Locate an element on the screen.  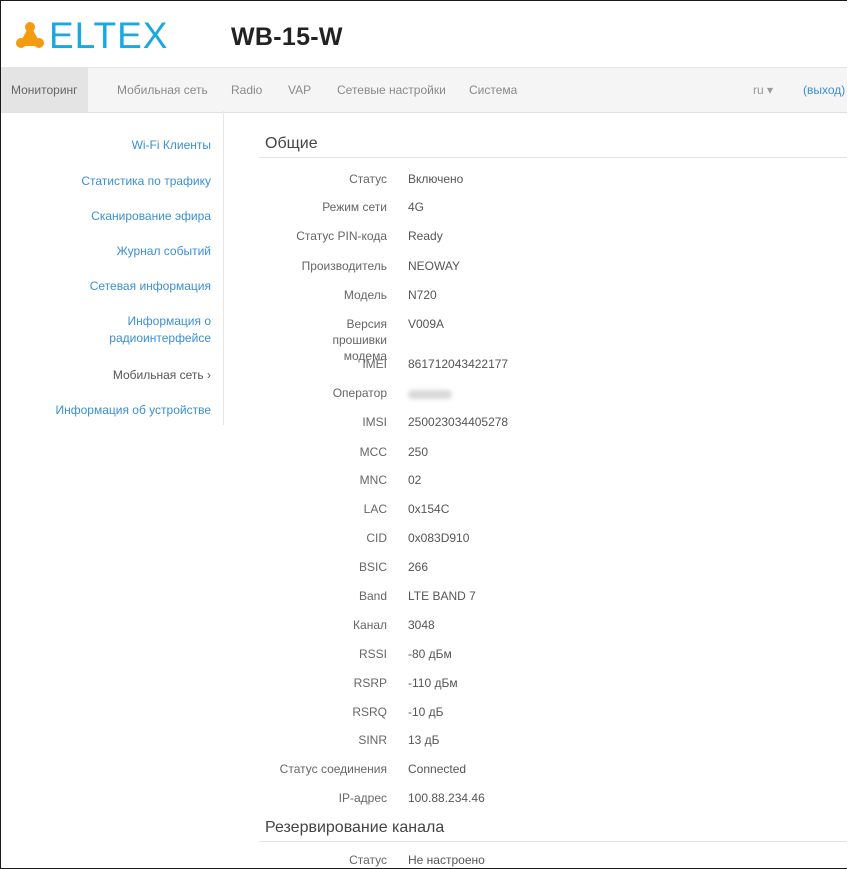
value-model: N720 is located at coordinates (422, 295).